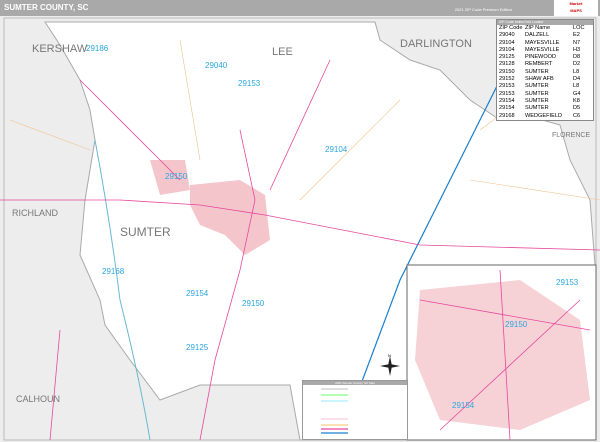 The image size is (600, 442). Describe the element at coordinates (541, 57) in the screenshot. I see `table-cell: PINEWOOD` at that location.